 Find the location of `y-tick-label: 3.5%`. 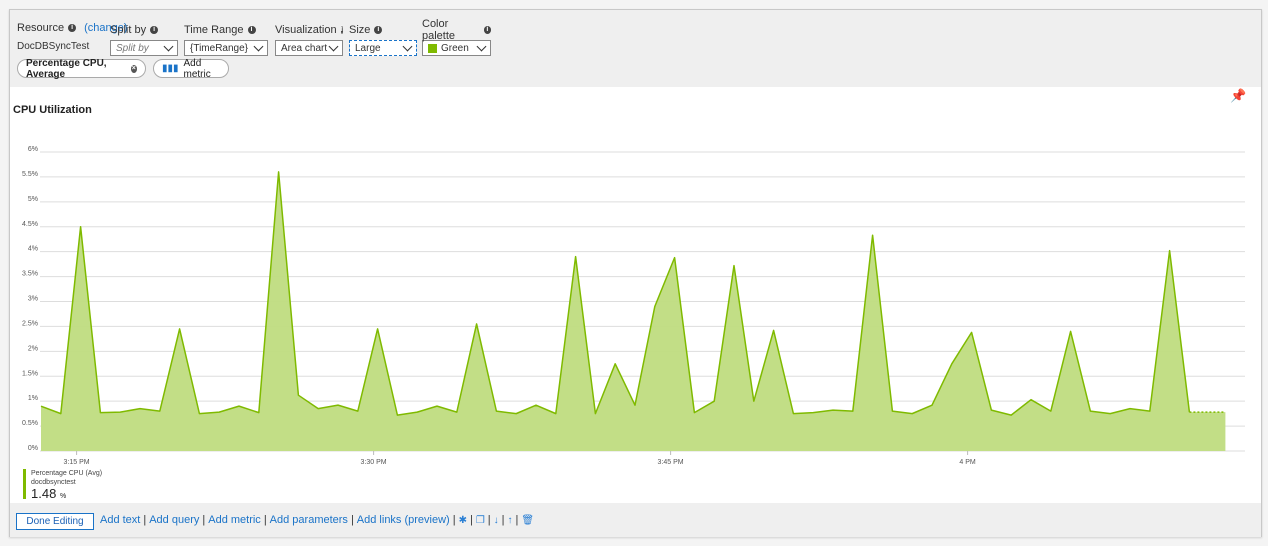

y-tick-label: 3.5% is located at coordinates (30, 274).